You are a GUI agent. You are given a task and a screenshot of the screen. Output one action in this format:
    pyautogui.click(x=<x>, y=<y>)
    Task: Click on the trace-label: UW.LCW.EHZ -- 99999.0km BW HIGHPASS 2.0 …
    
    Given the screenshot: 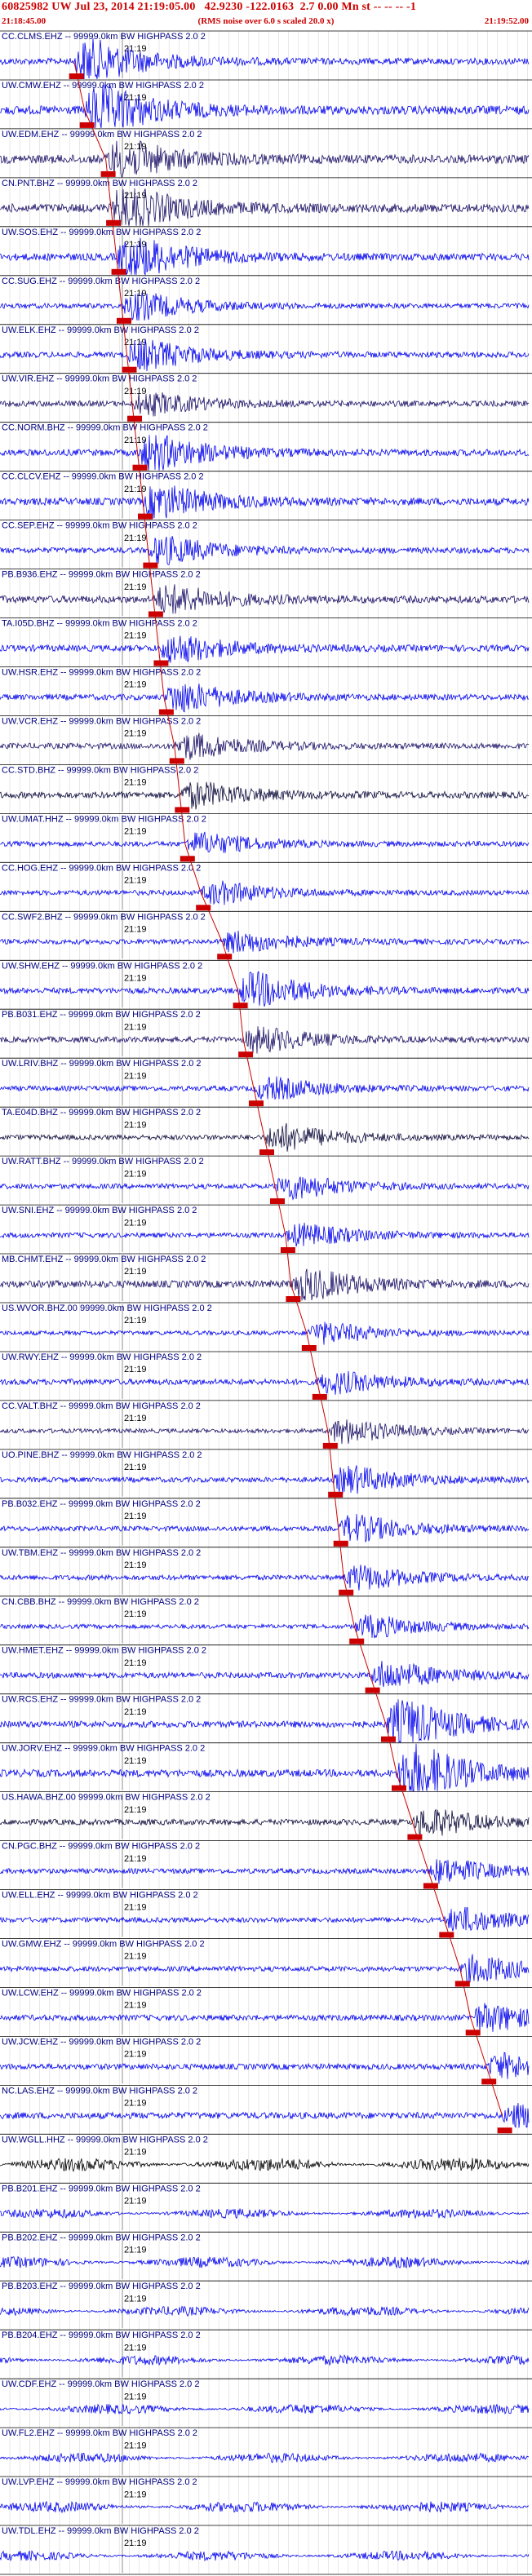 What is the action you would take?
    pyautogui.click(x=102, y=1993)
    